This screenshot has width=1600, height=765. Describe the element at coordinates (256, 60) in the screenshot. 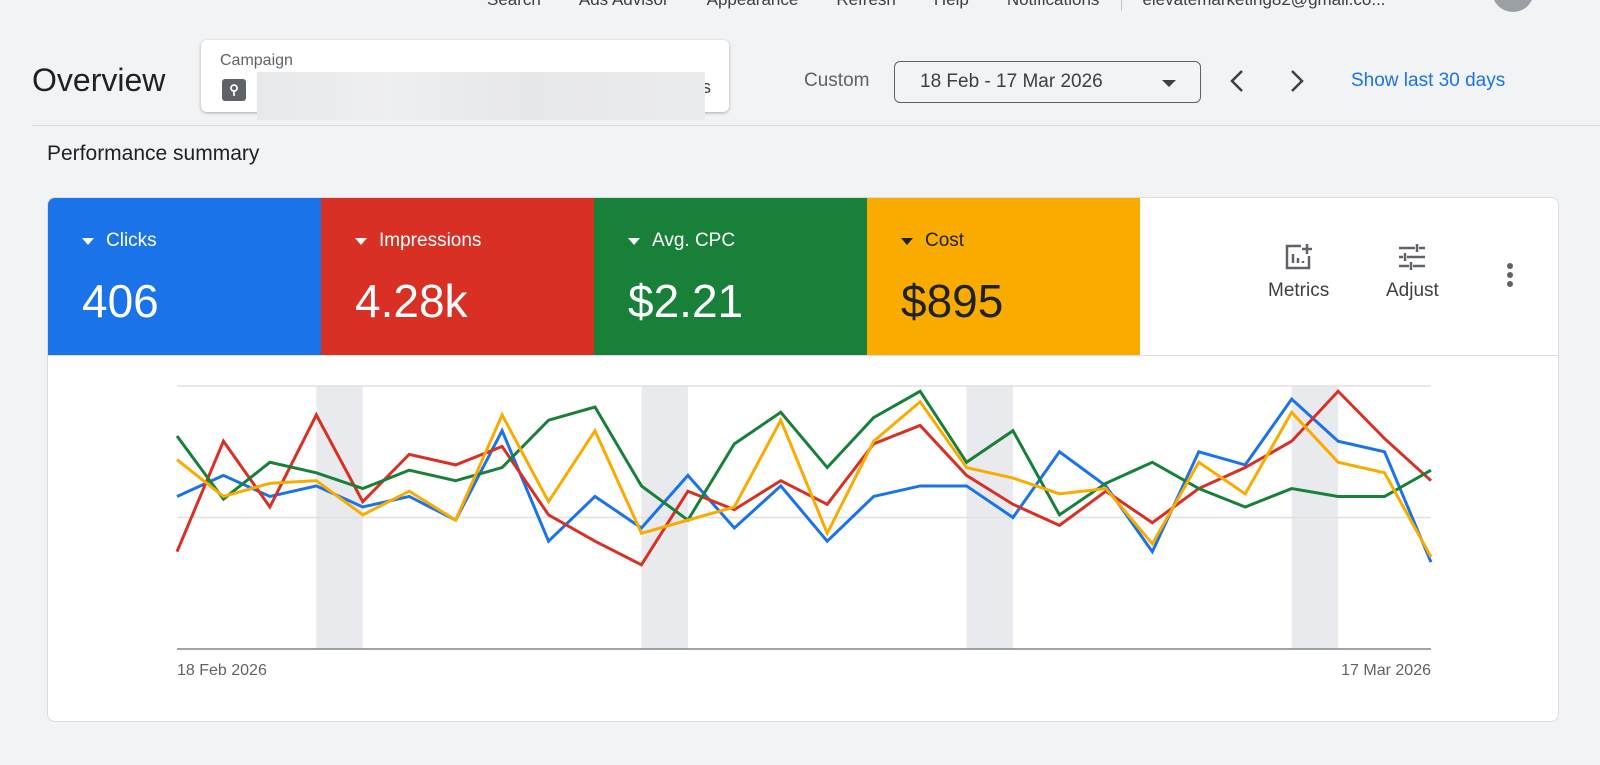

I see `campaign-label: Campaign` at that location.